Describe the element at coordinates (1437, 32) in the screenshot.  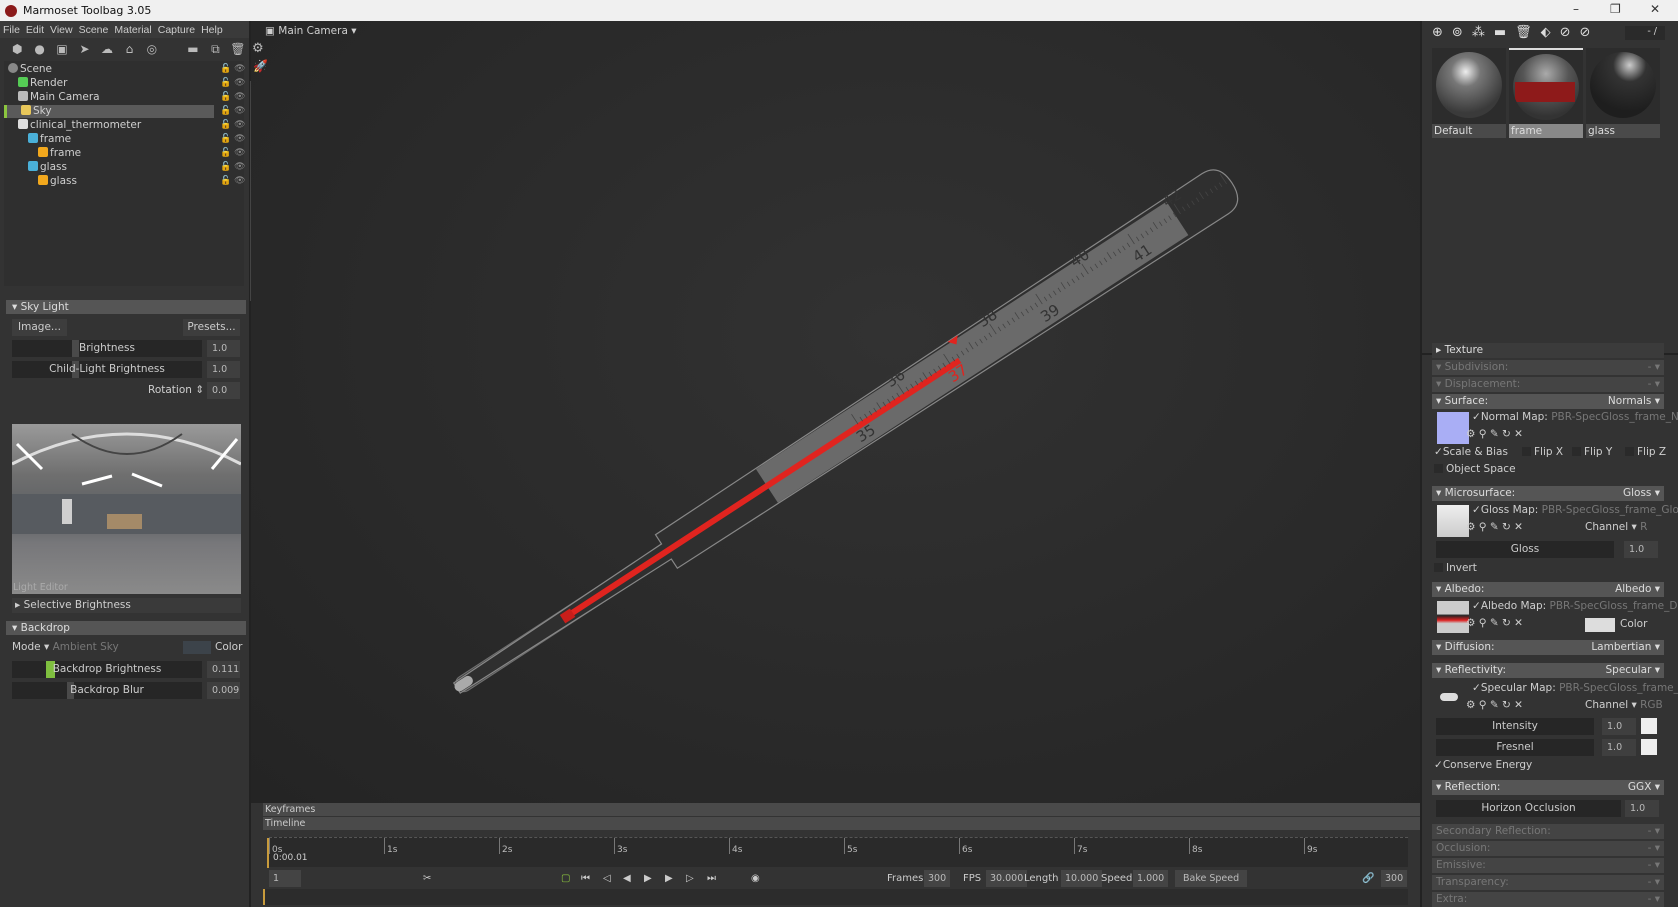
I see `add-material-icon: ⊕` at that location.